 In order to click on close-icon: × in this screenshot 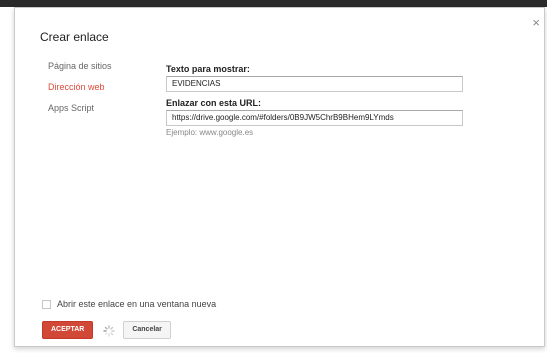, I will do `click(536, 22)`.